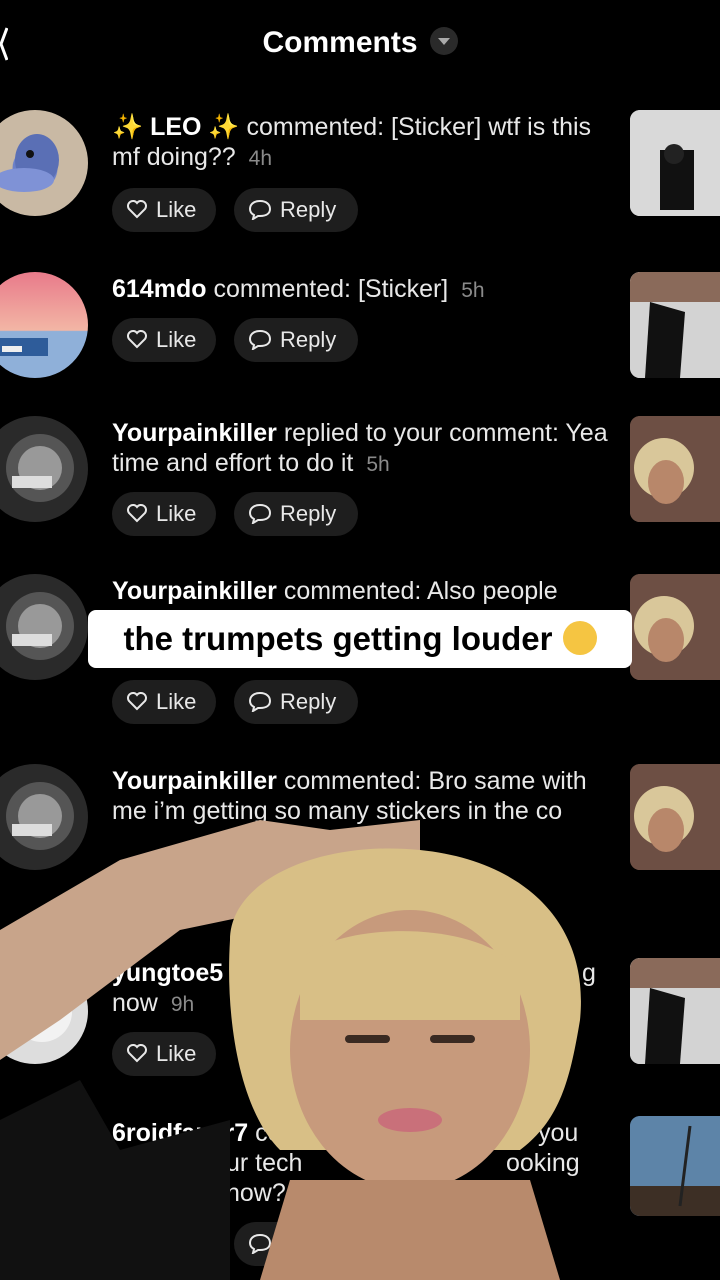 This screenshot has width=720, height=1280. What do you see at coordinates (167, 973) in the screenshot?
I see `username: yungtoe5` at bounding box center [167, 973].